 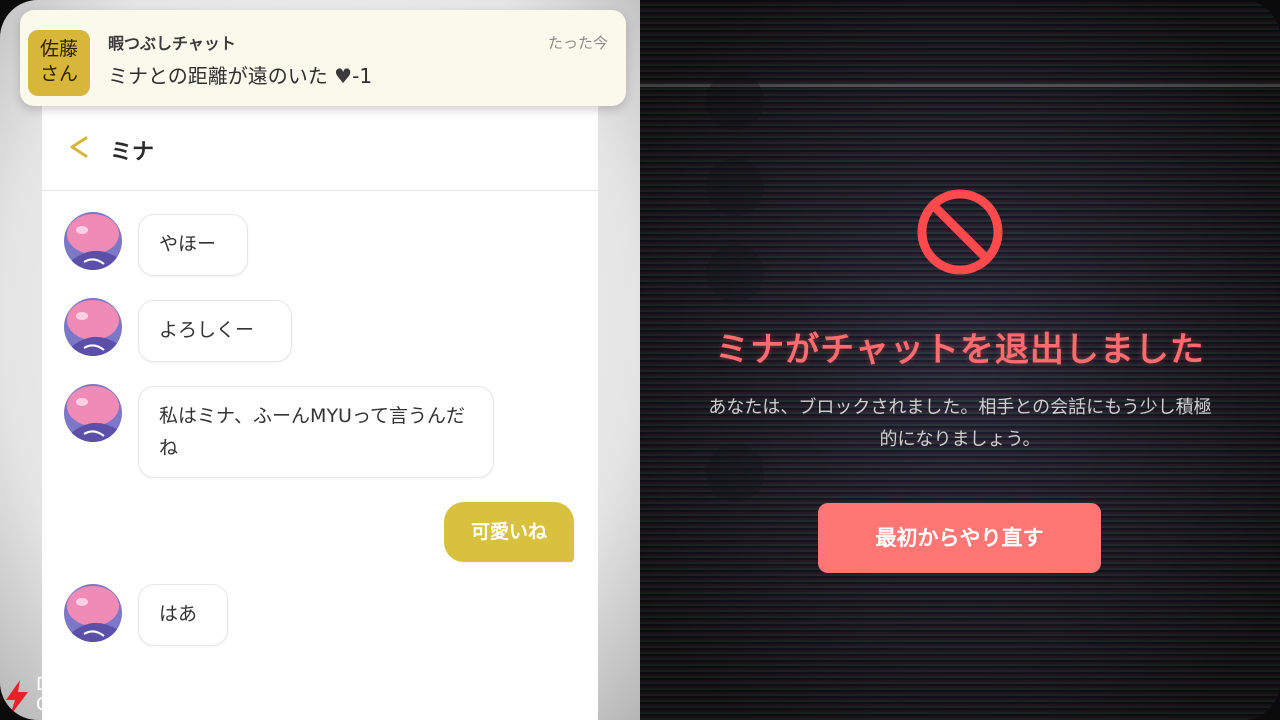 What do you see at coordinates (215, 331) in the screenshot?
I see `message-bubble: よろしくー` at bounding box center [215, 331].